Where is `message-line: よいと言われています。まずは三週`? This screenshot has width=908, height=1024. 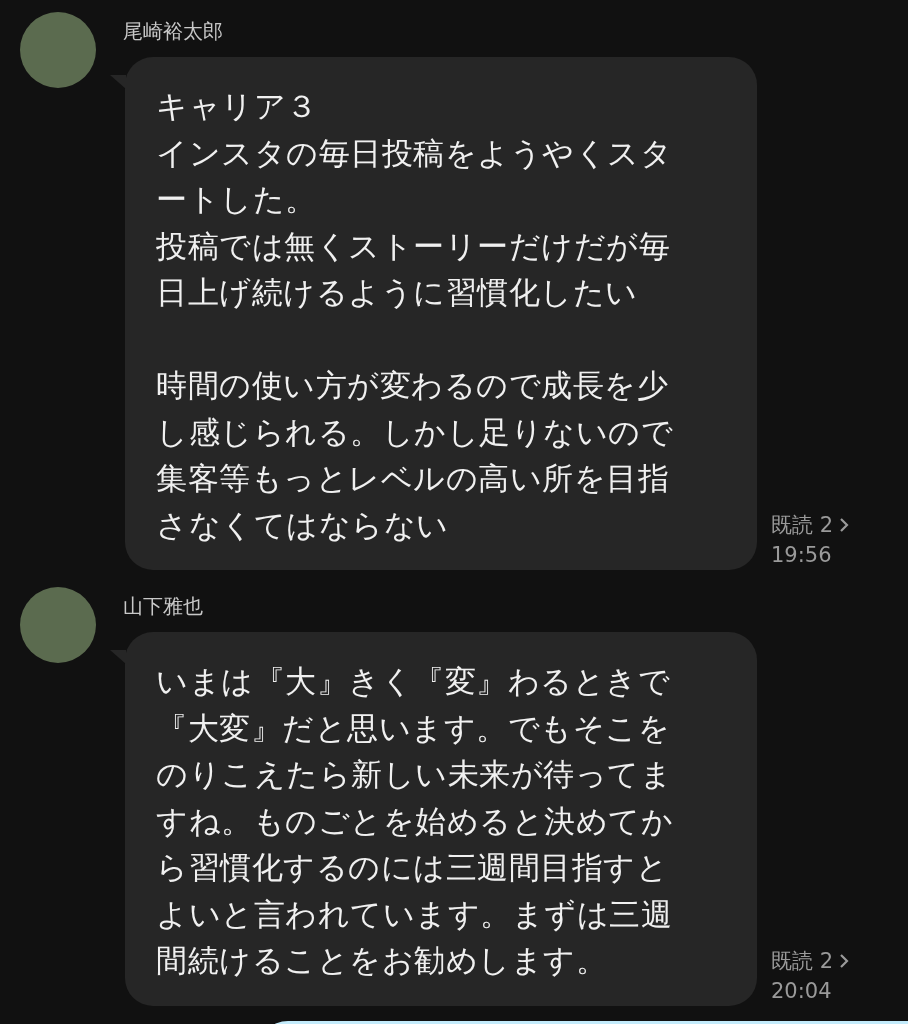 message-line: よいと言われています。まずは三週 is located at coordinates (414, 914).